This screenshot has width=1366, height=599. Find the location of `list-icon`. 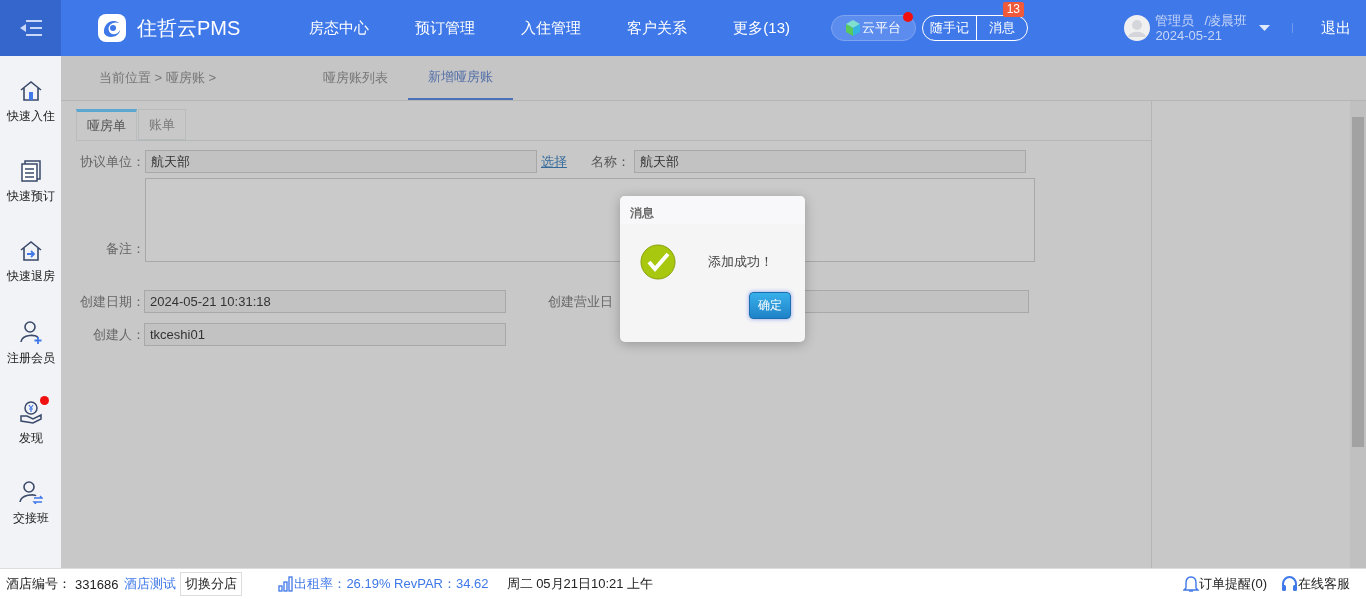

list-icon is located at coordinates (30, 171).